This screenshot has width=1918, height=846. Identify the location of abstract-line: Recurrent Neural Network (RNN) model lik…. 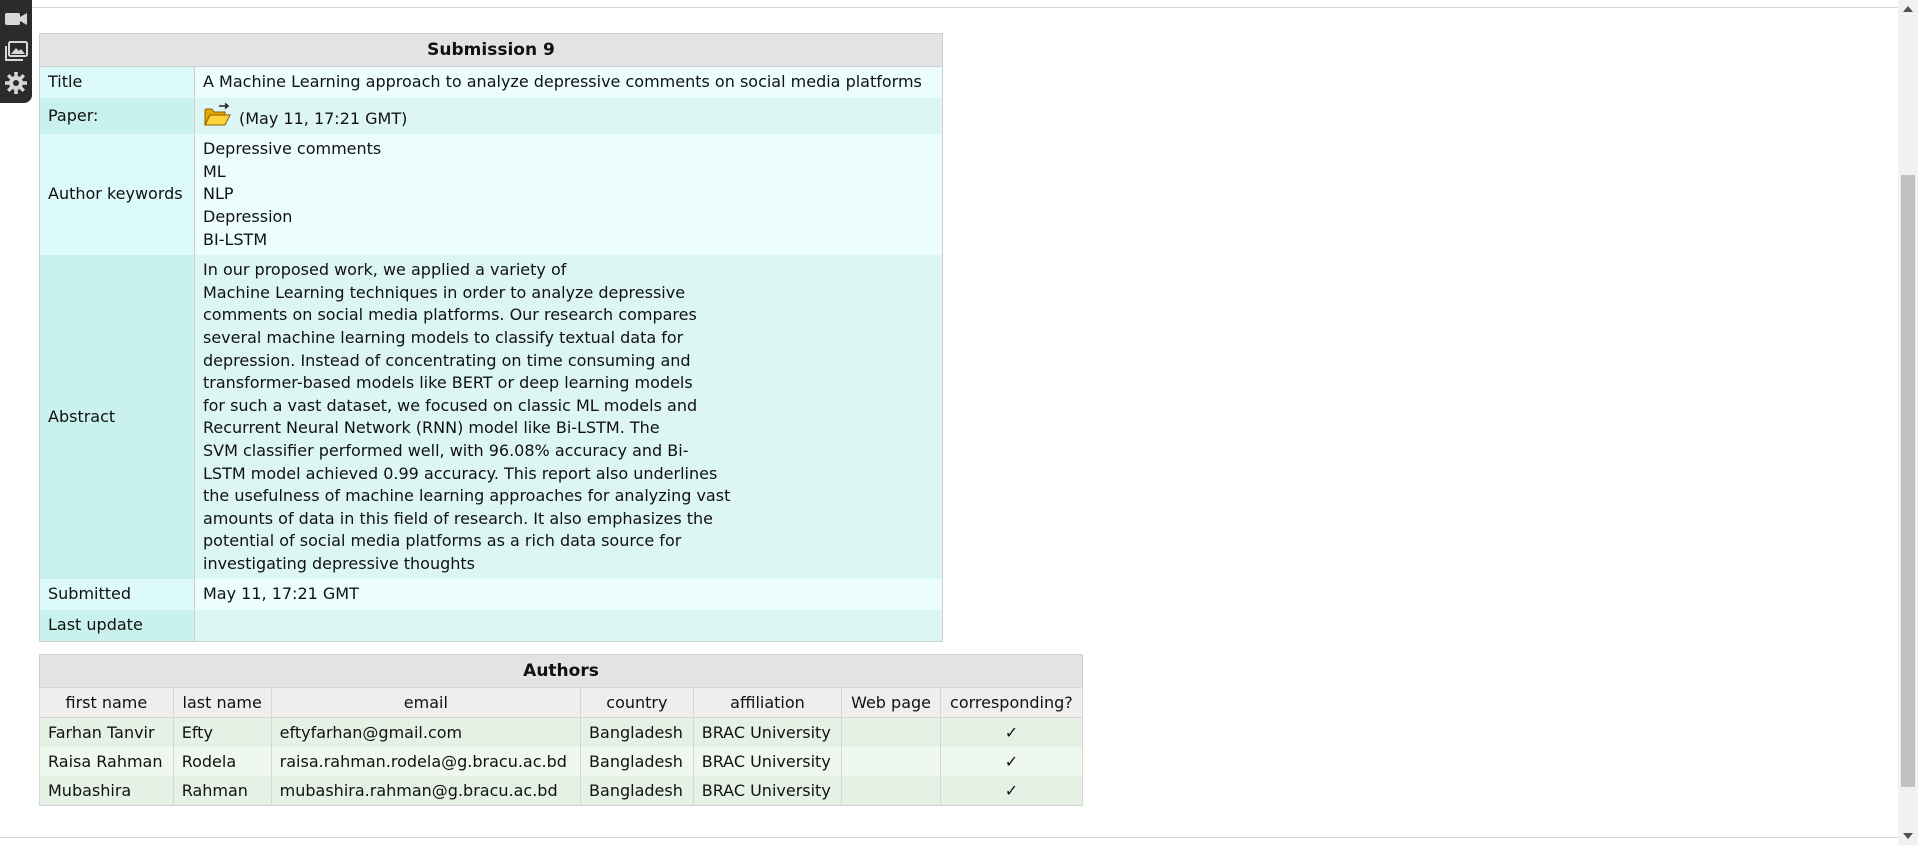
(431, 428).